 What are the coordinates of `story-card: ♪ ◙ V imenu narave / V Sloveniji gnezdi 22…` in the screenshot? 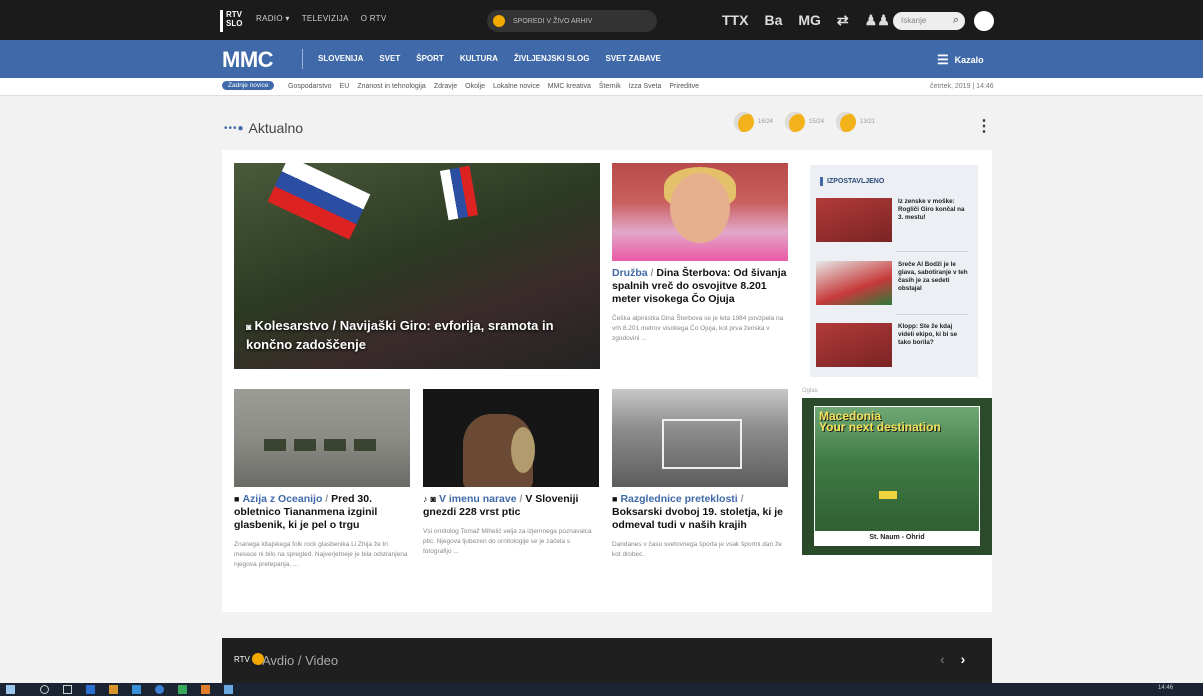 It's located at (511, 473).